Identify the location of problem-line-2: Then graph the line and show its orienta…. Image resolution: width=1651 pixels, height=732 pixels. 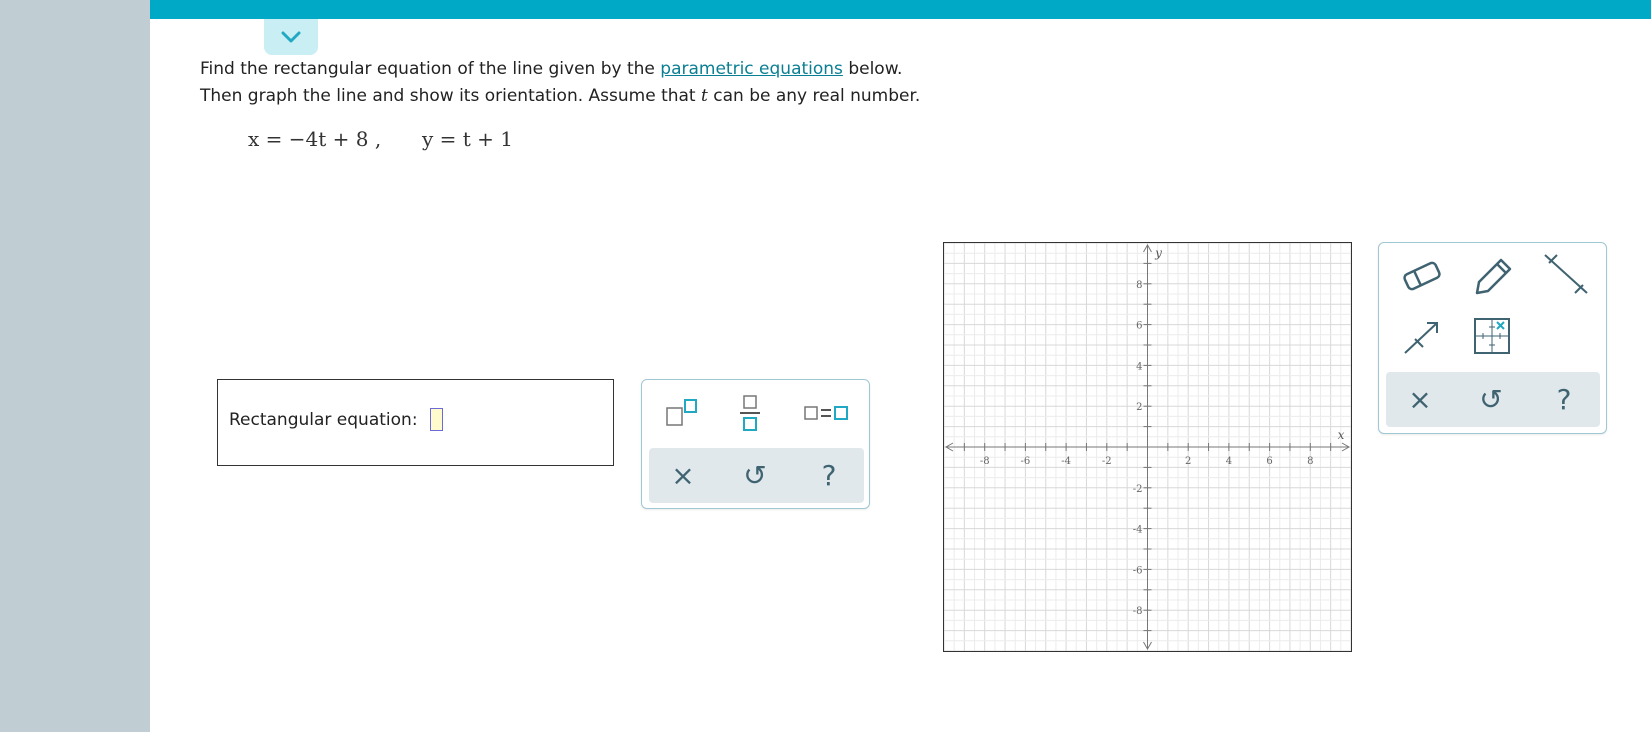
(560, 96).